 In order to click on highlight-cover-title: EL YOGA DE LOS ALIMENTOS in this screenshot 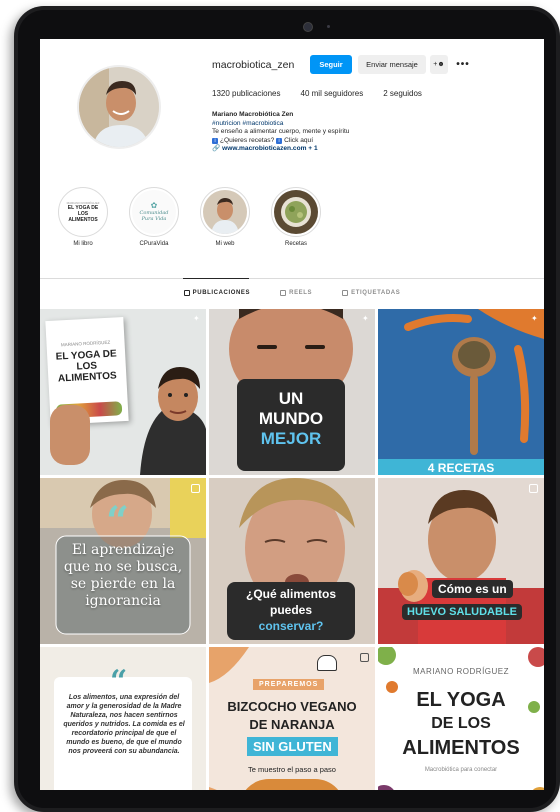, I will do `click(83, 214)`.